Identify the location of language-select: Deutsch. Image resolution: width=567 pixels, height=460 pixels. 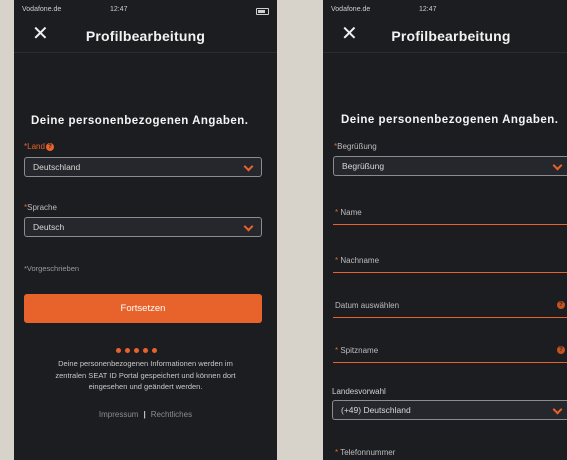
(143, 227).